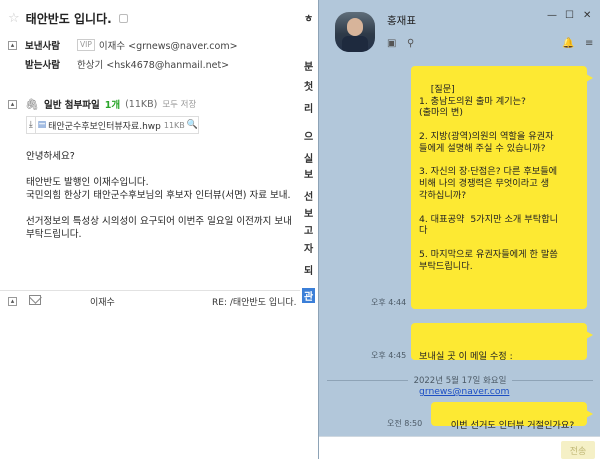 Image resolution: width=600 pixels, height=459 pixels. What do you see at coordinates (569, 15) in the screenshot?
I see `maximize-icon: ☐` at bounding box center [569, 15].